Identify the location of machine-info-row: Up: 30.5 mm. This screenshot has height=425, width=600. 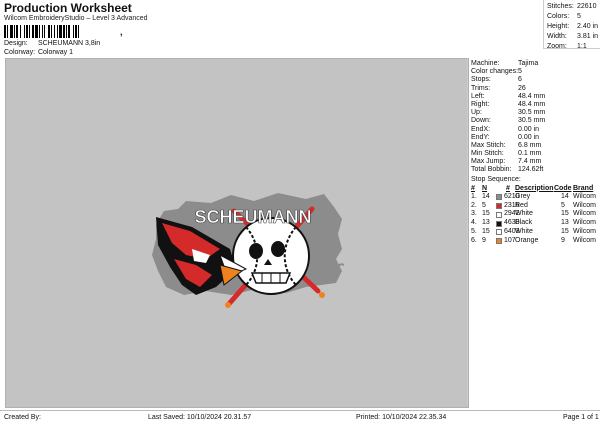
(534, 113).